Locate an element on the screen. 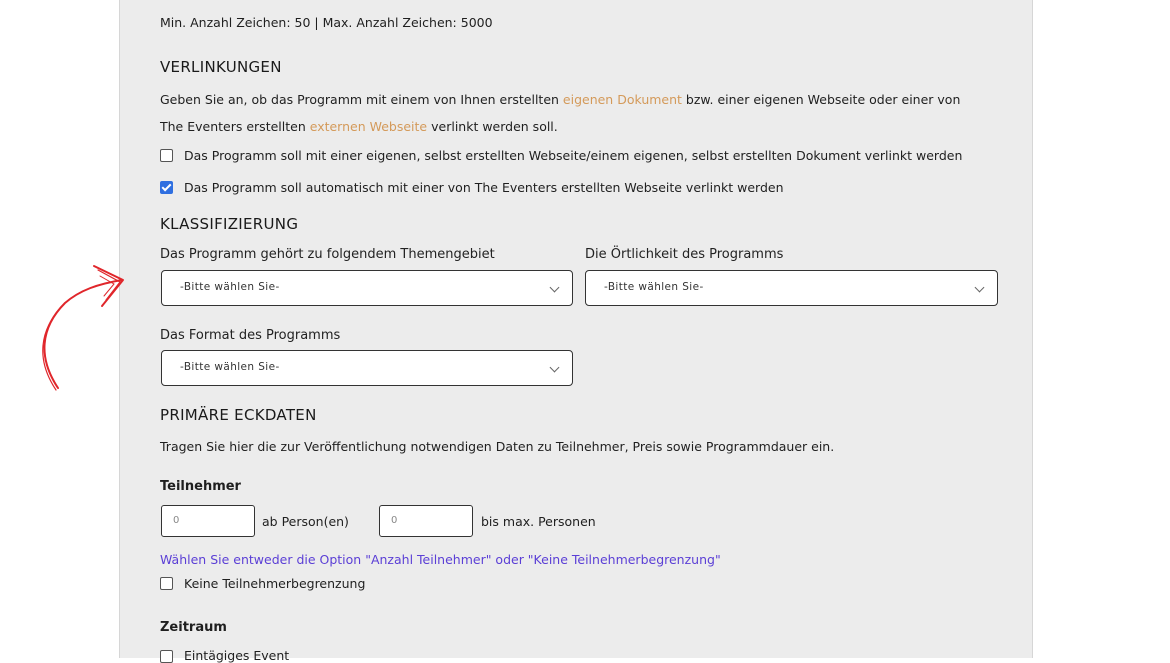 This screenshot has width=1170, height=663. max-personen-suffix: bis max. Personen is located at coordinates (538, 521).